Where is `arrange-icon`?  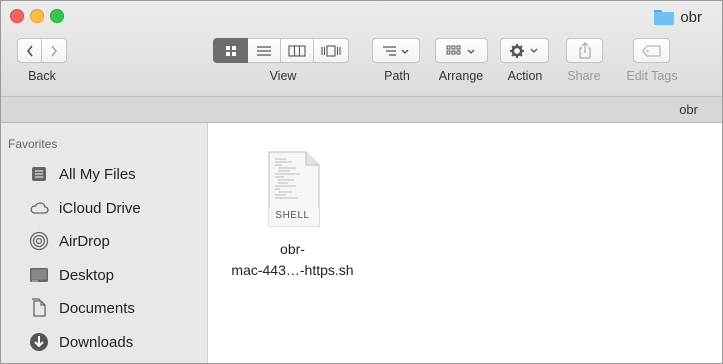
arrange-icon is located at coordinates (460, 49).